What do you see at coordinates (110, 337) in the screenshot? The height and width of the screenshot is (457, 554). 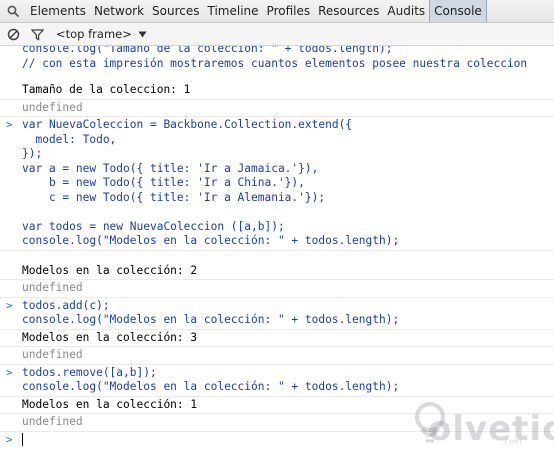 I see `console-log-output: Modelos en la colección: 3` at bounding box center [110, 337].